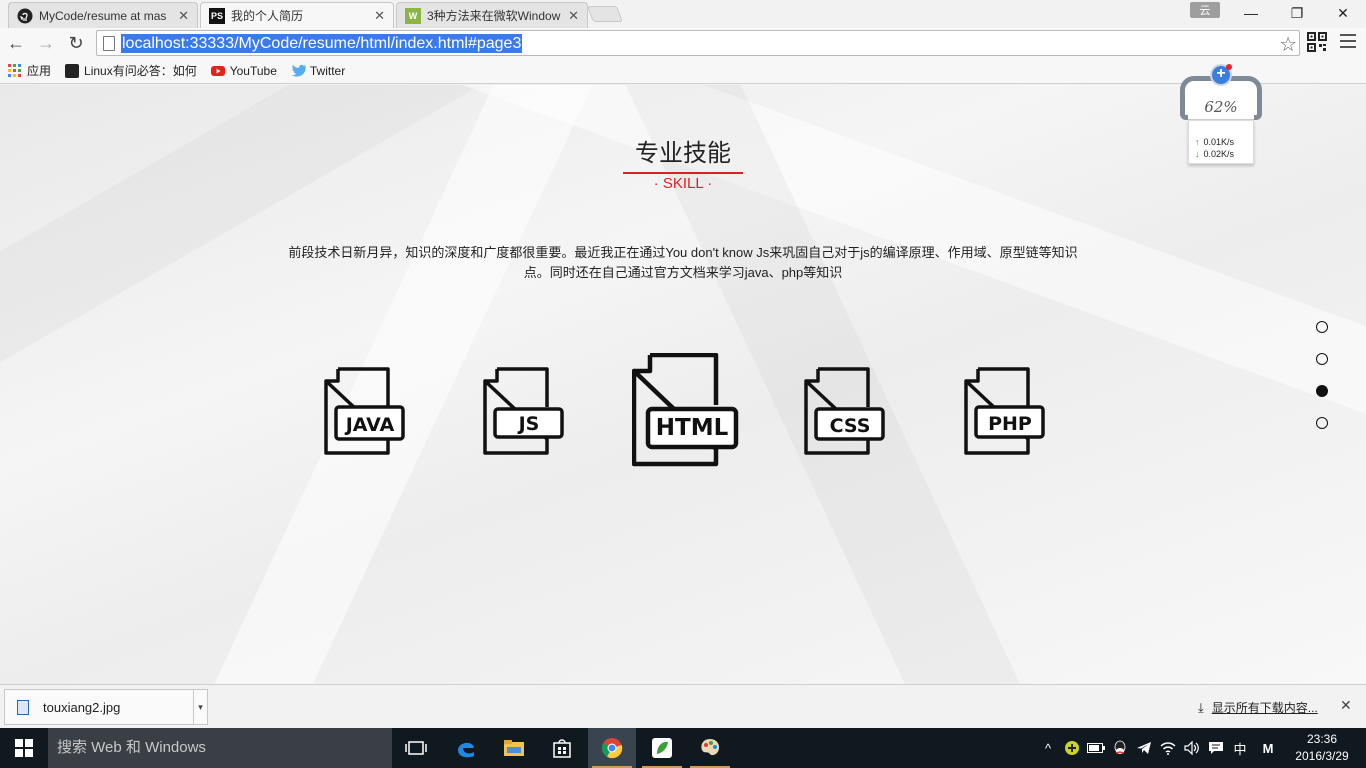 This screenshot has height=768, width=1366. Describe the element at coordinates (1221, 109) in the screenshot. I see `usage-percent: 62%` at that location.